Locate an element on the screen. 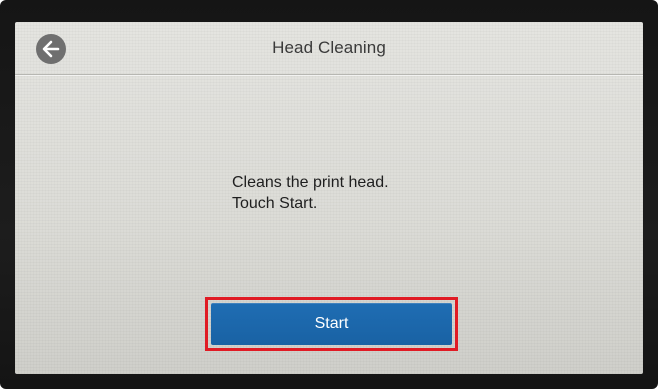 The image size is (658, 389). instruction-line-1: Cleans the print head. is located at coordinates (310, 182).